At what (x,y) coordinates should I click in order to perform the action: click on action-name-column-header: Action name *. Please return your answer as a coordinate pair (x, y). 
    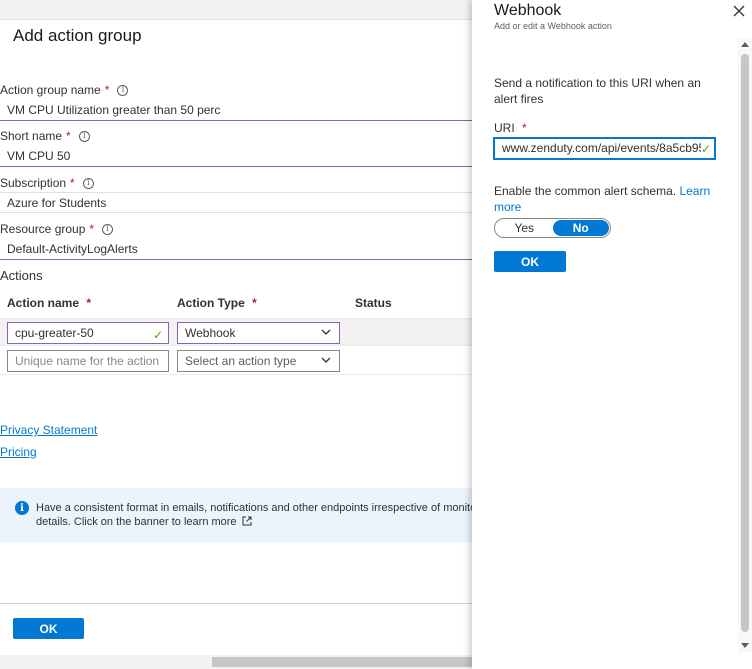
    Looking at the image, I should click on (49, 303).